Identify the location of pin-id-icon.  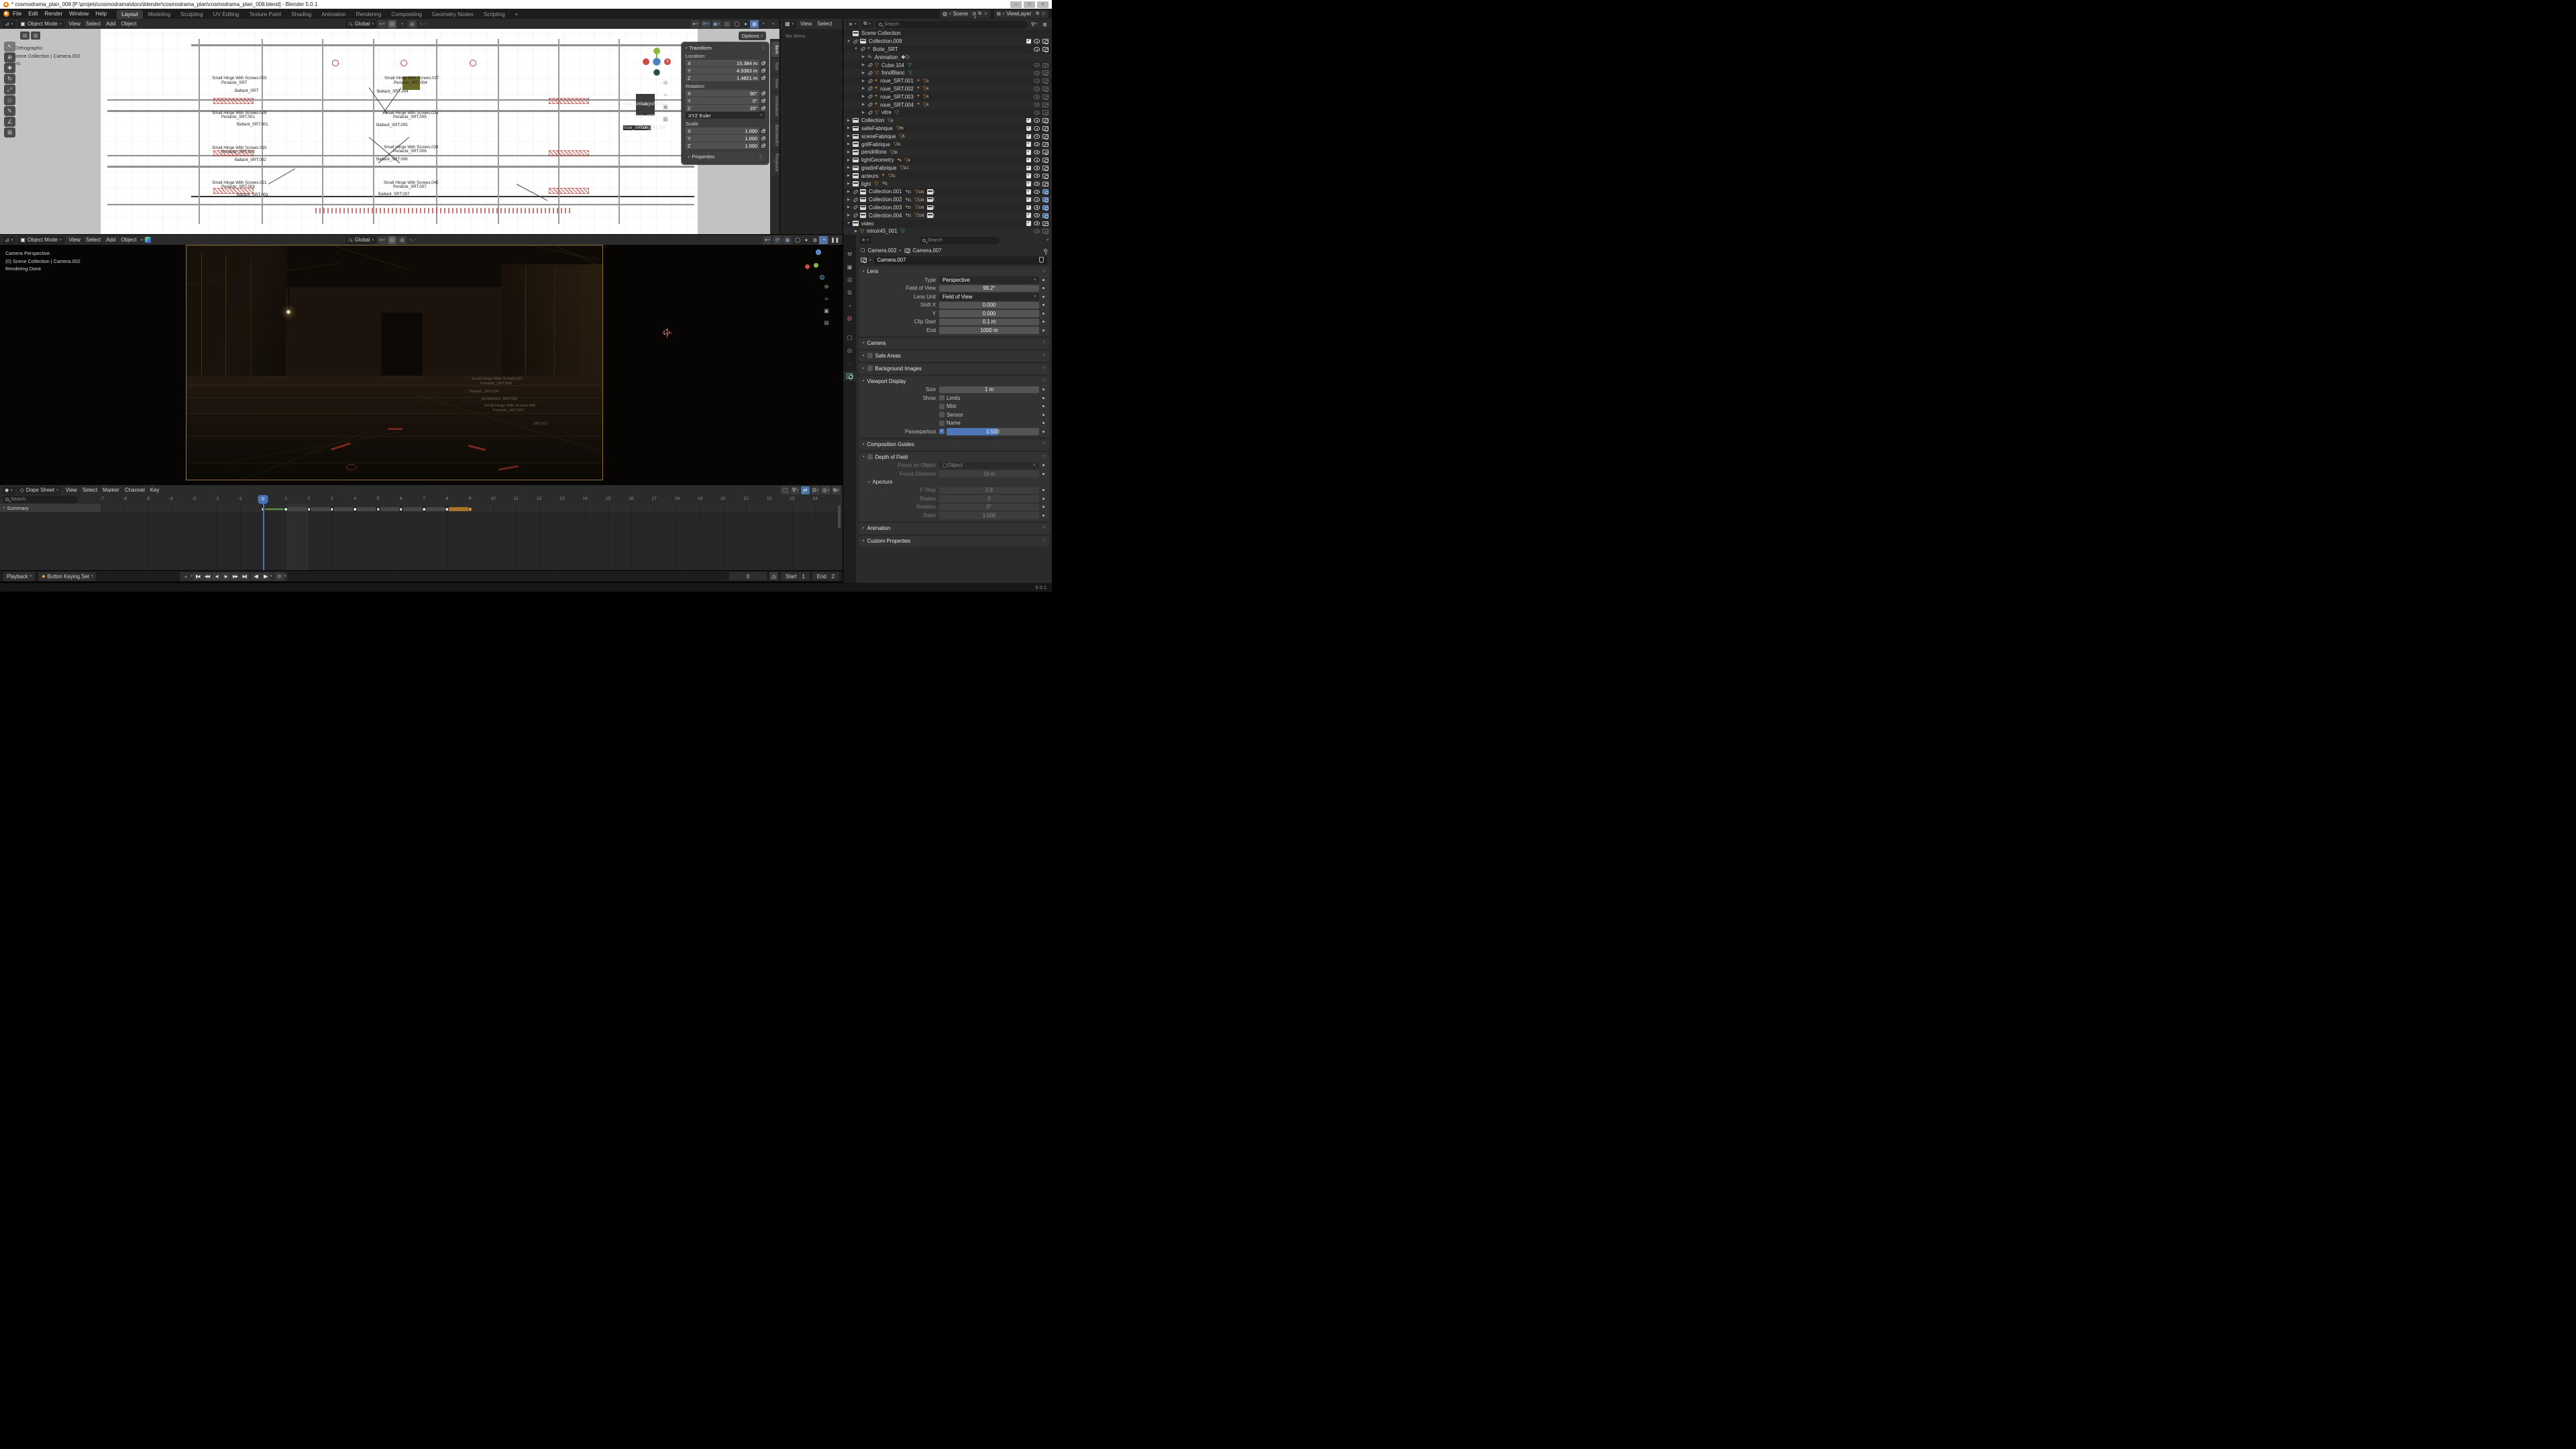
(1045, 250).